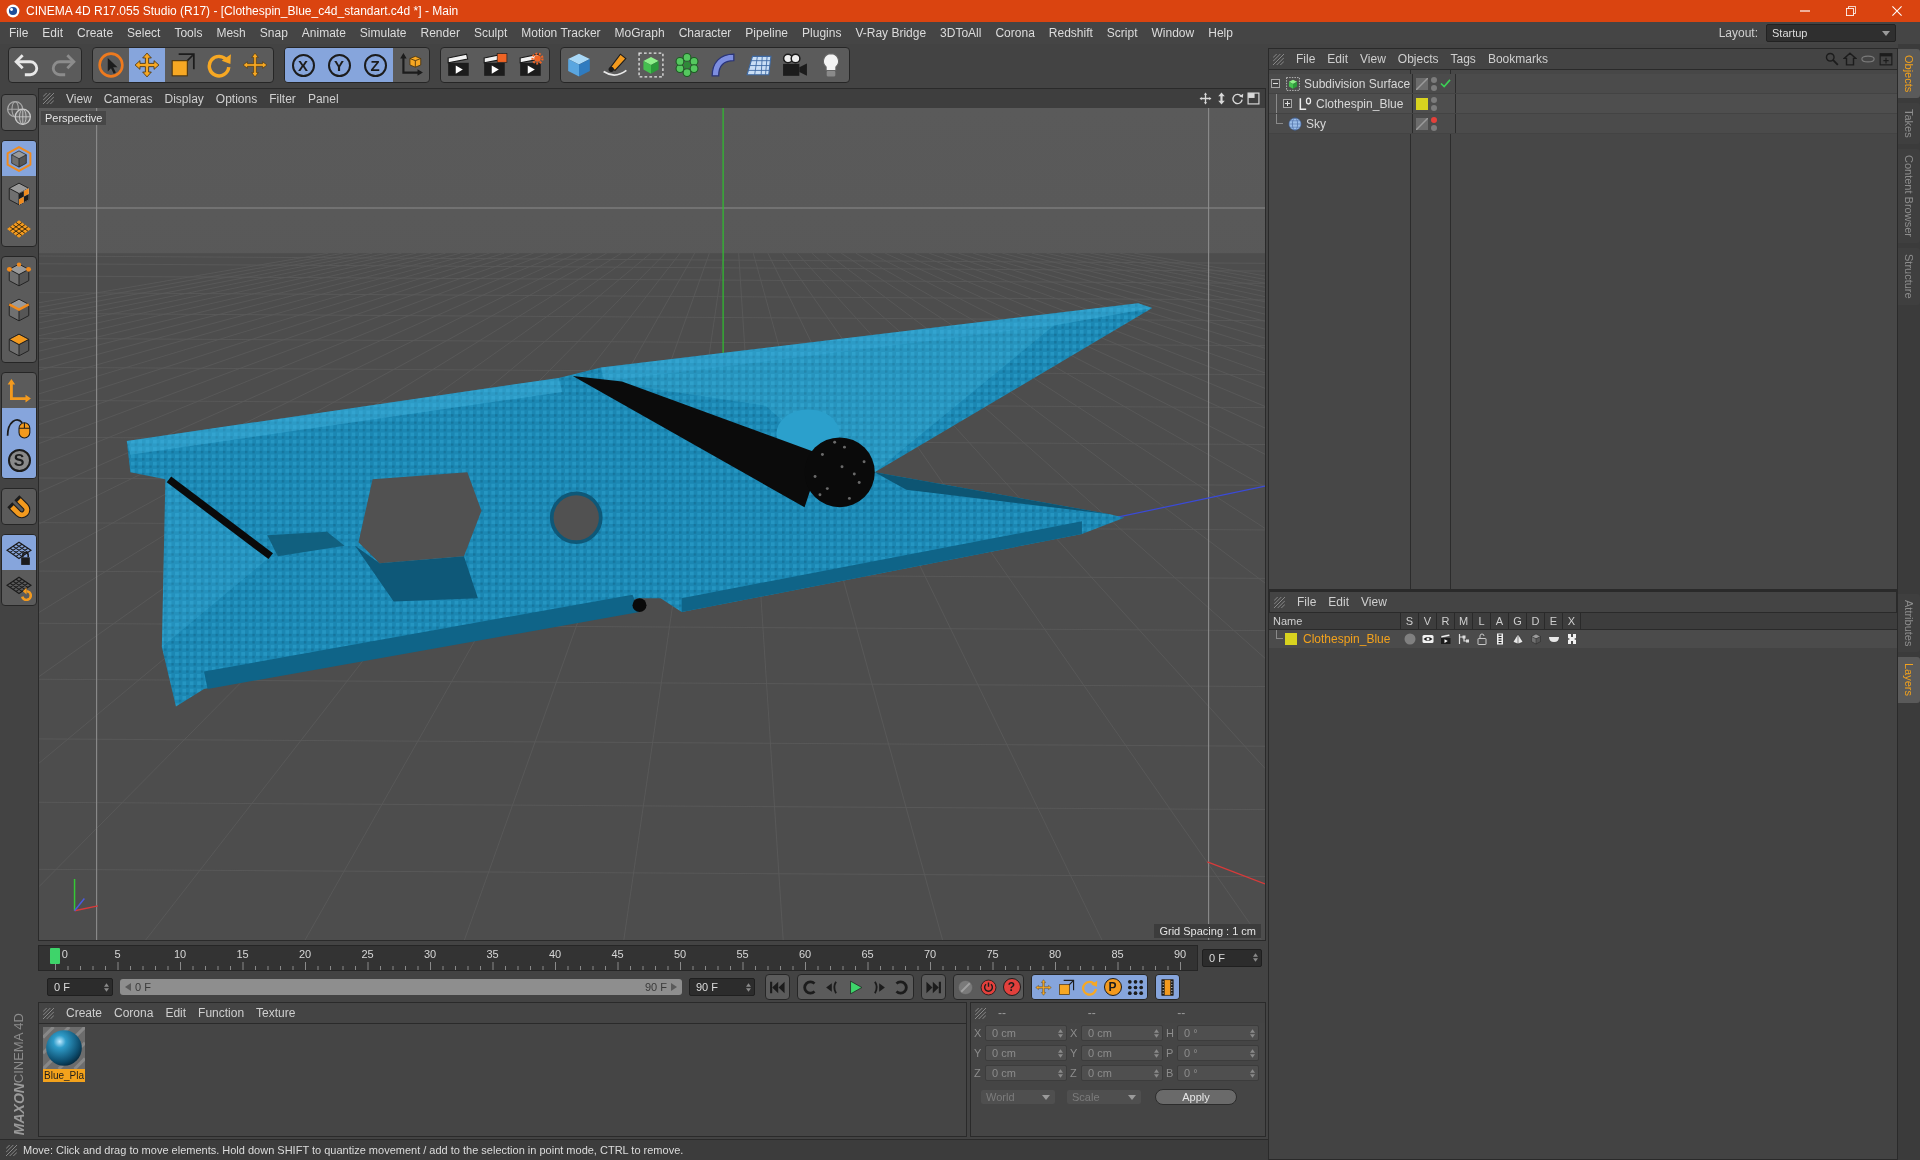 This screenshot has width=1920, height=1160. I want to click on timeline-window-button, so click(1167, 987).